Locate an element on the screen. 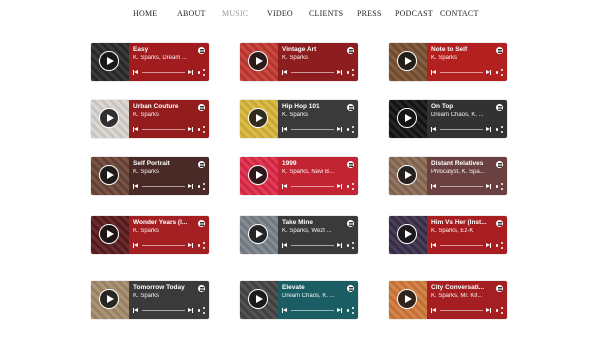  nav-contact: CONTACT is located at coordinates (459, 13).